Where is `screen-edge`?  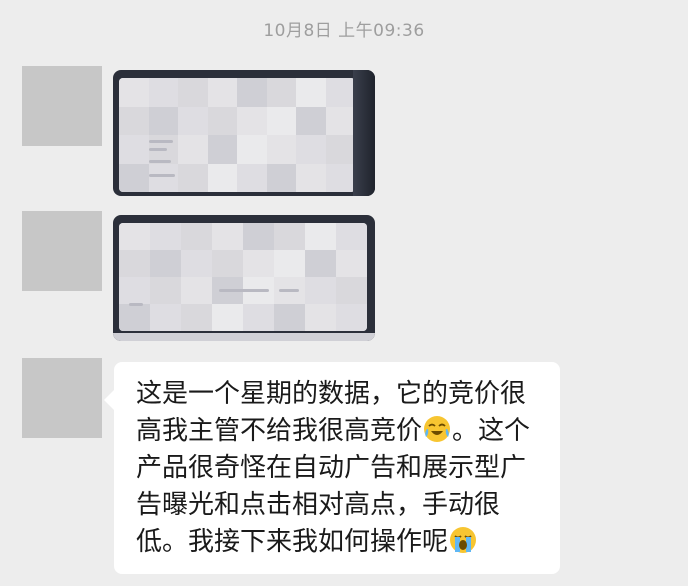 screen-edge is located at coordinates (364, 133).